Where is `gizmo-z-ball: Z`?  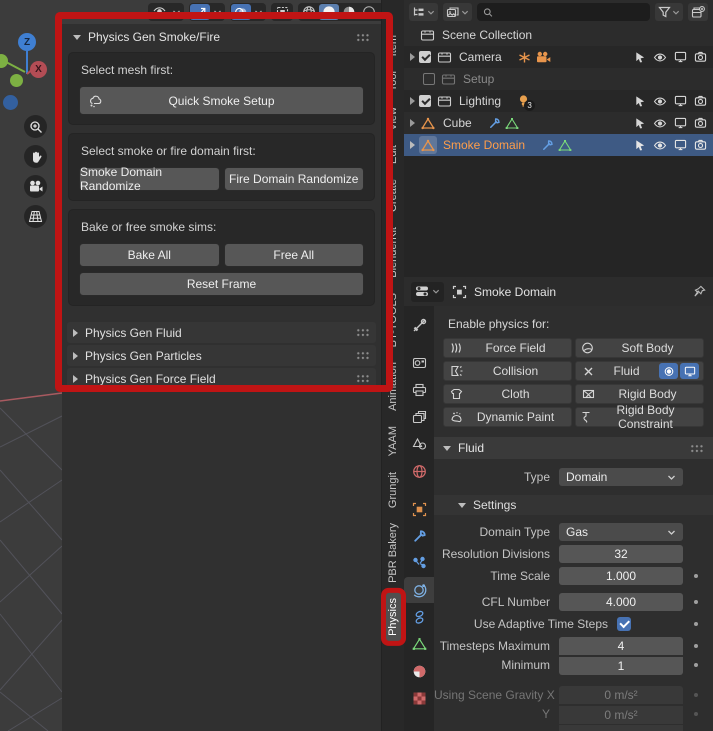 gizmo-z-ball: Z is located at coordinates (27, 42).